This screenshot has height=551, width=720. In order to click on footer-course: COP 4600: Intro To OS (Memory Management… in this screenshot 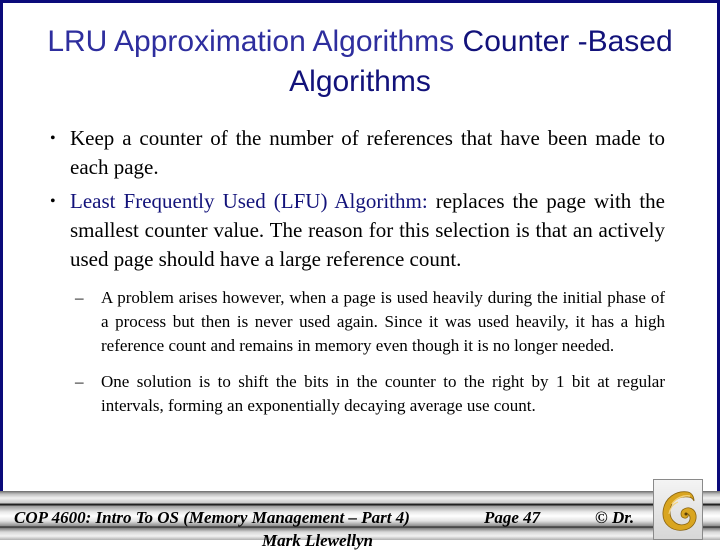, I will do `click(212, 517)`.